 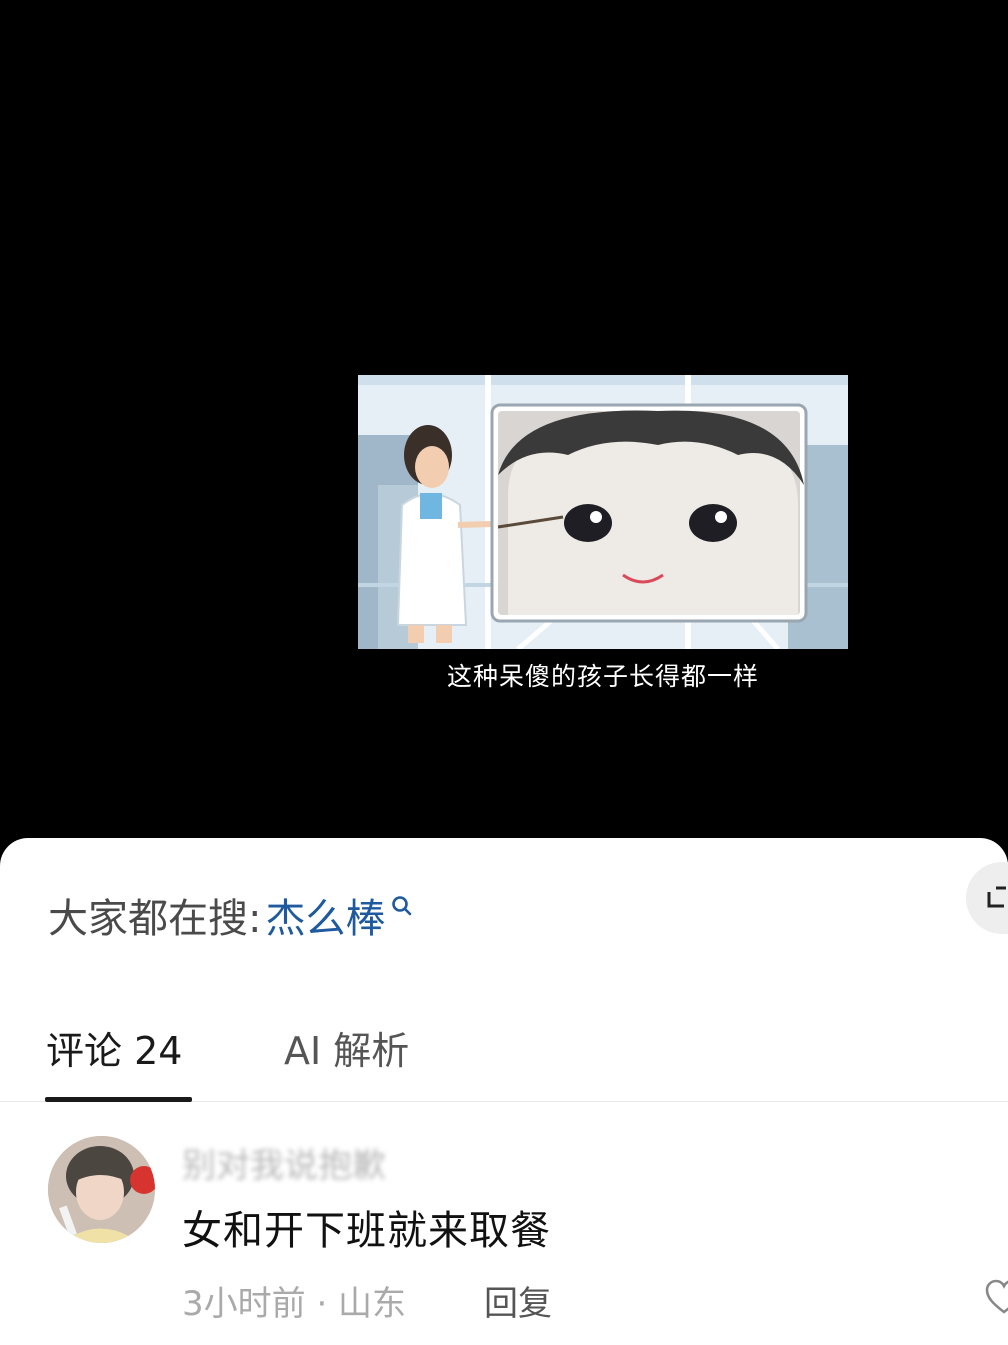 I want to click on video-frame, so click(x=603, y=512).